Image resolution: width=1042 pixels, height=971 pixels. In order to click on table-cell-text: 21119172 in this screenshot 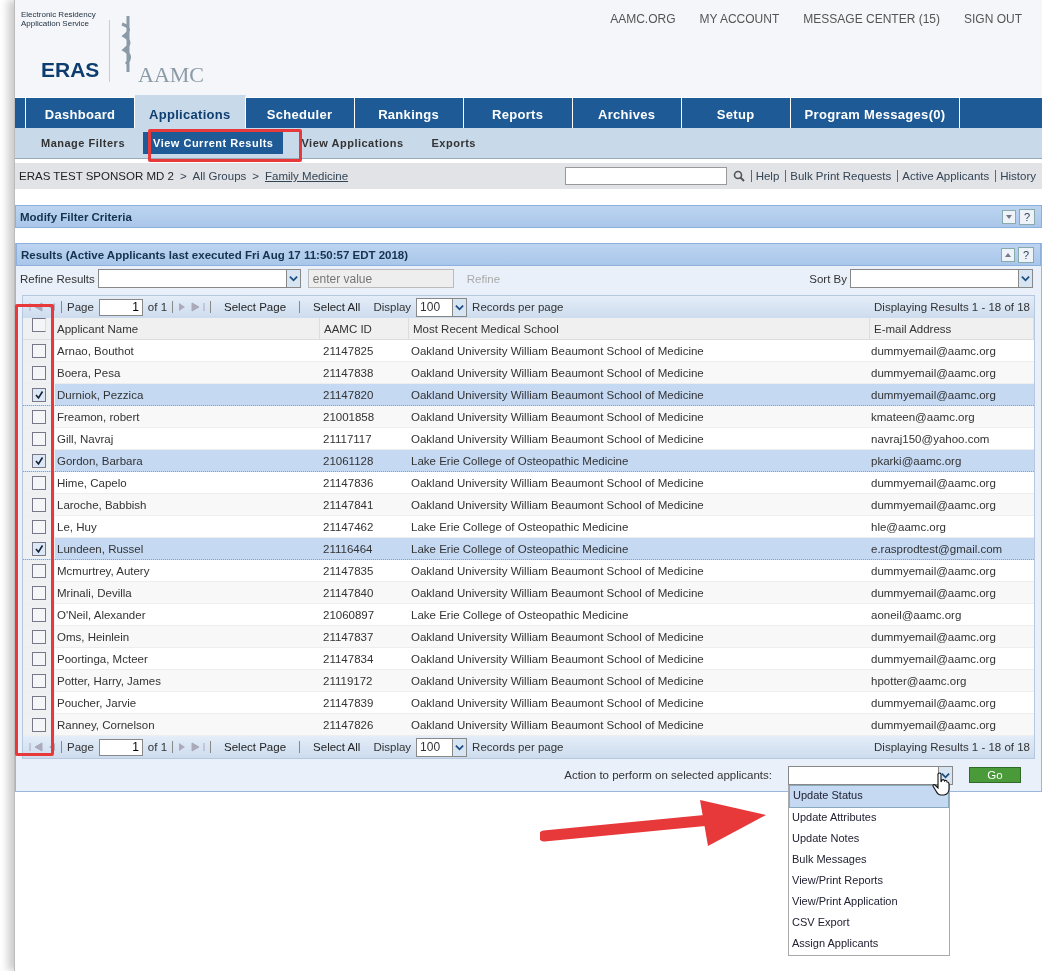, I will do `click(348, 680)`.